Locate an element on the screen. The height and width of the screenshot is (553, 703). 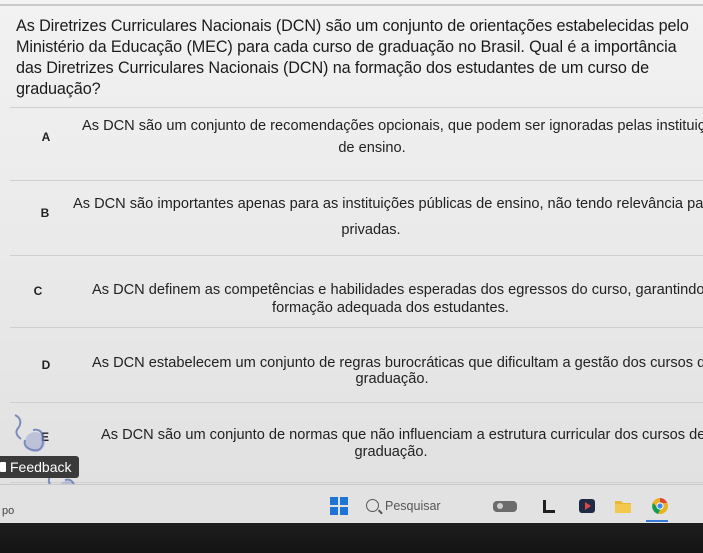
file-explorer-icon is located at coordinates (549, 506).